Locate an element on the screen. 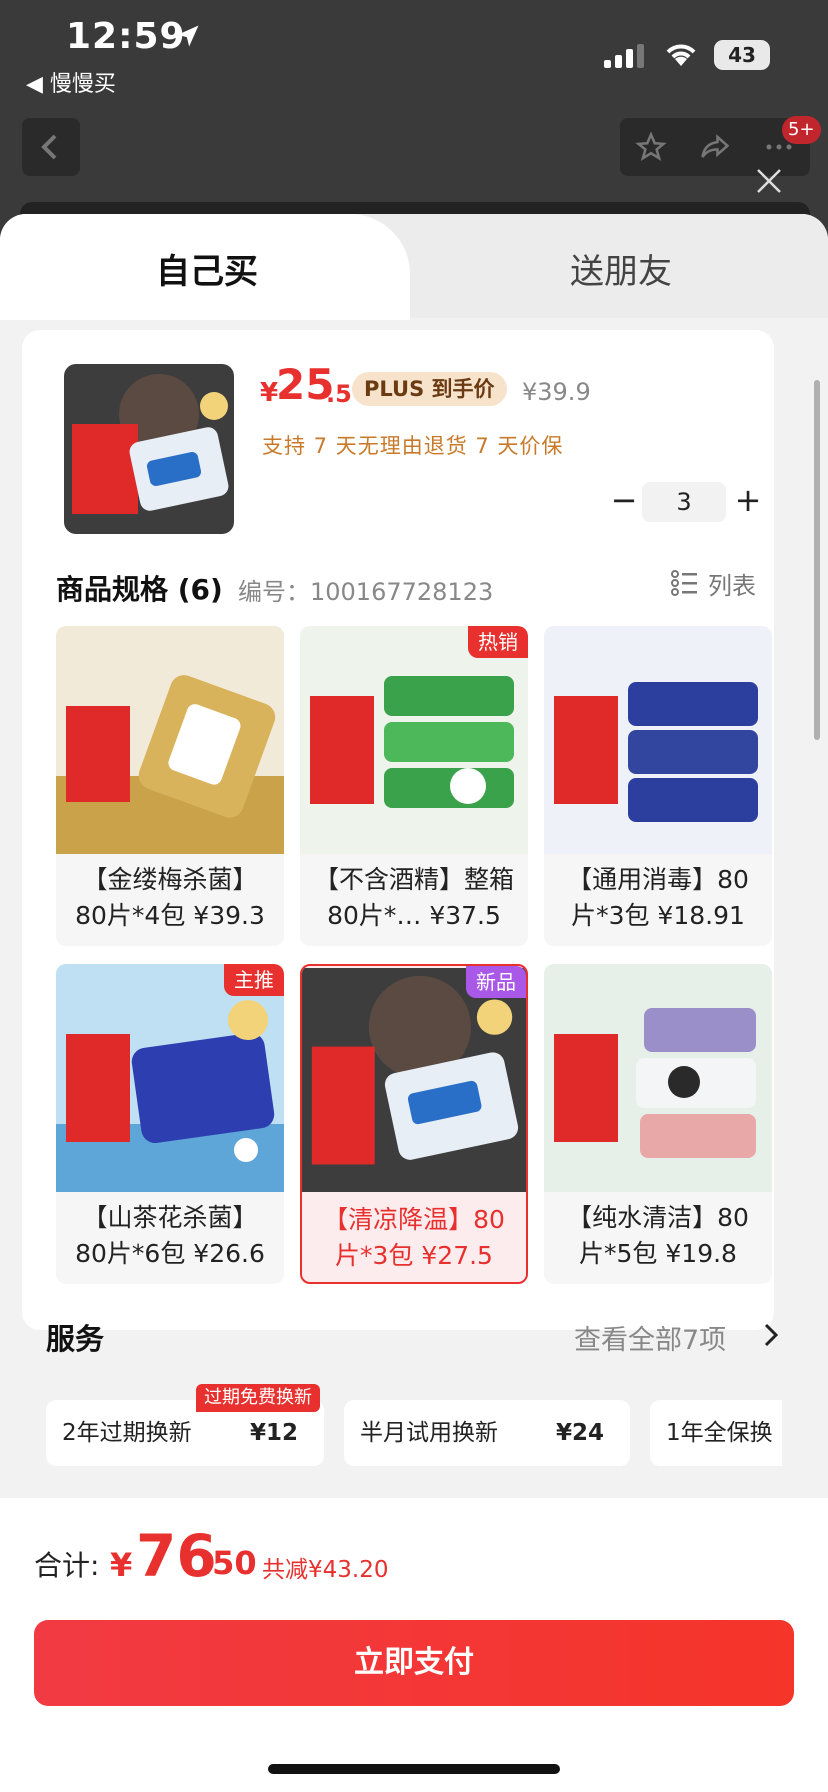 This screenshot has width=828, height=1792. service-option: 1年全保换 is located at coordinates (716, 1433).